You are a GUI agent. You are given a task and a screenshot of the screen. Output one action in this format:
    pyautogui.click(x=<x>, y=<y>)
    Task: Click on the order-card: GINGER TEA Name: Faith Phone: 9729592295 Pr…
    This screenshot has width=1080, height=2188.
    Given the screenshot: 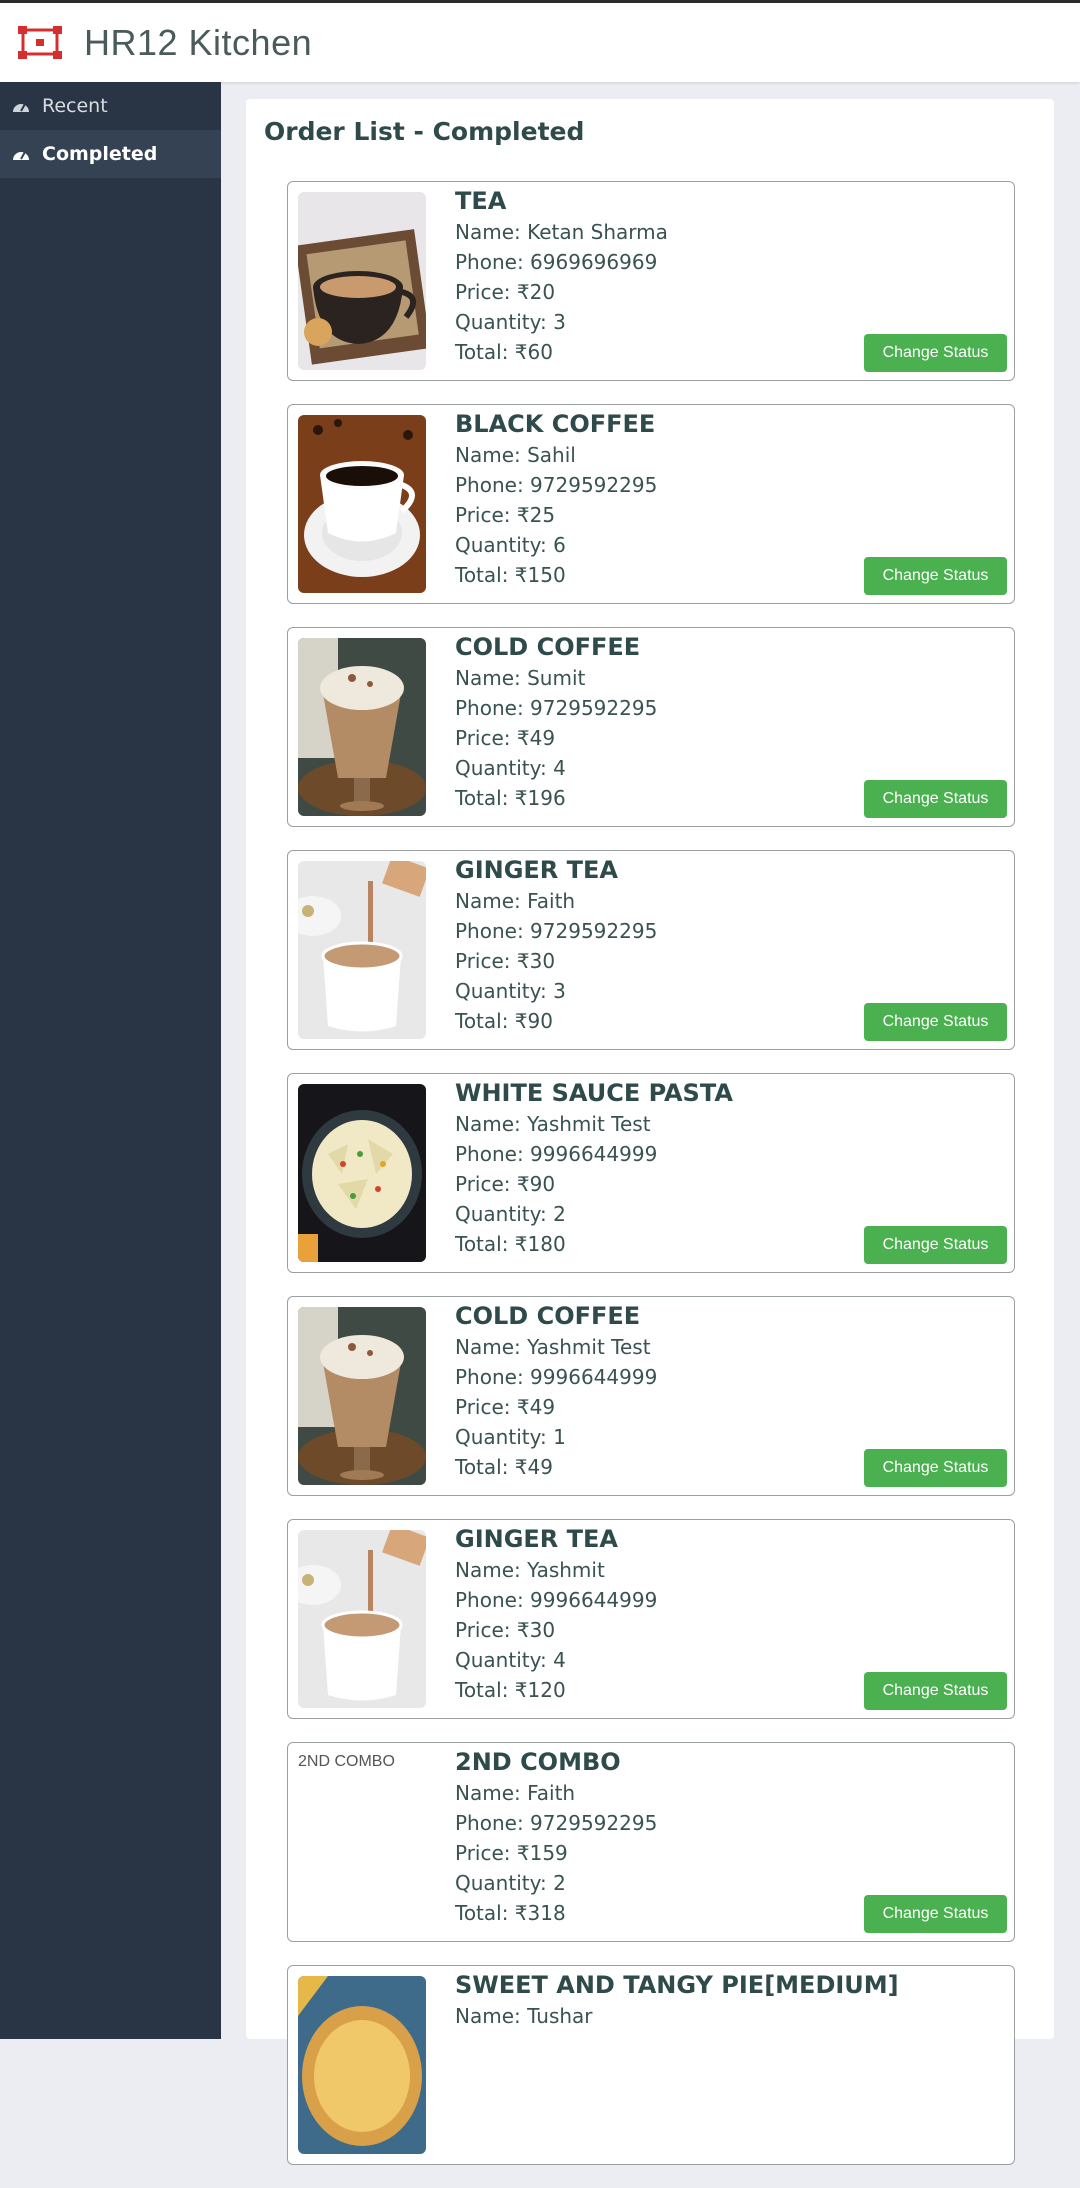 What is the action you would take?
    pyautogui.click(x=651, y=950)
    